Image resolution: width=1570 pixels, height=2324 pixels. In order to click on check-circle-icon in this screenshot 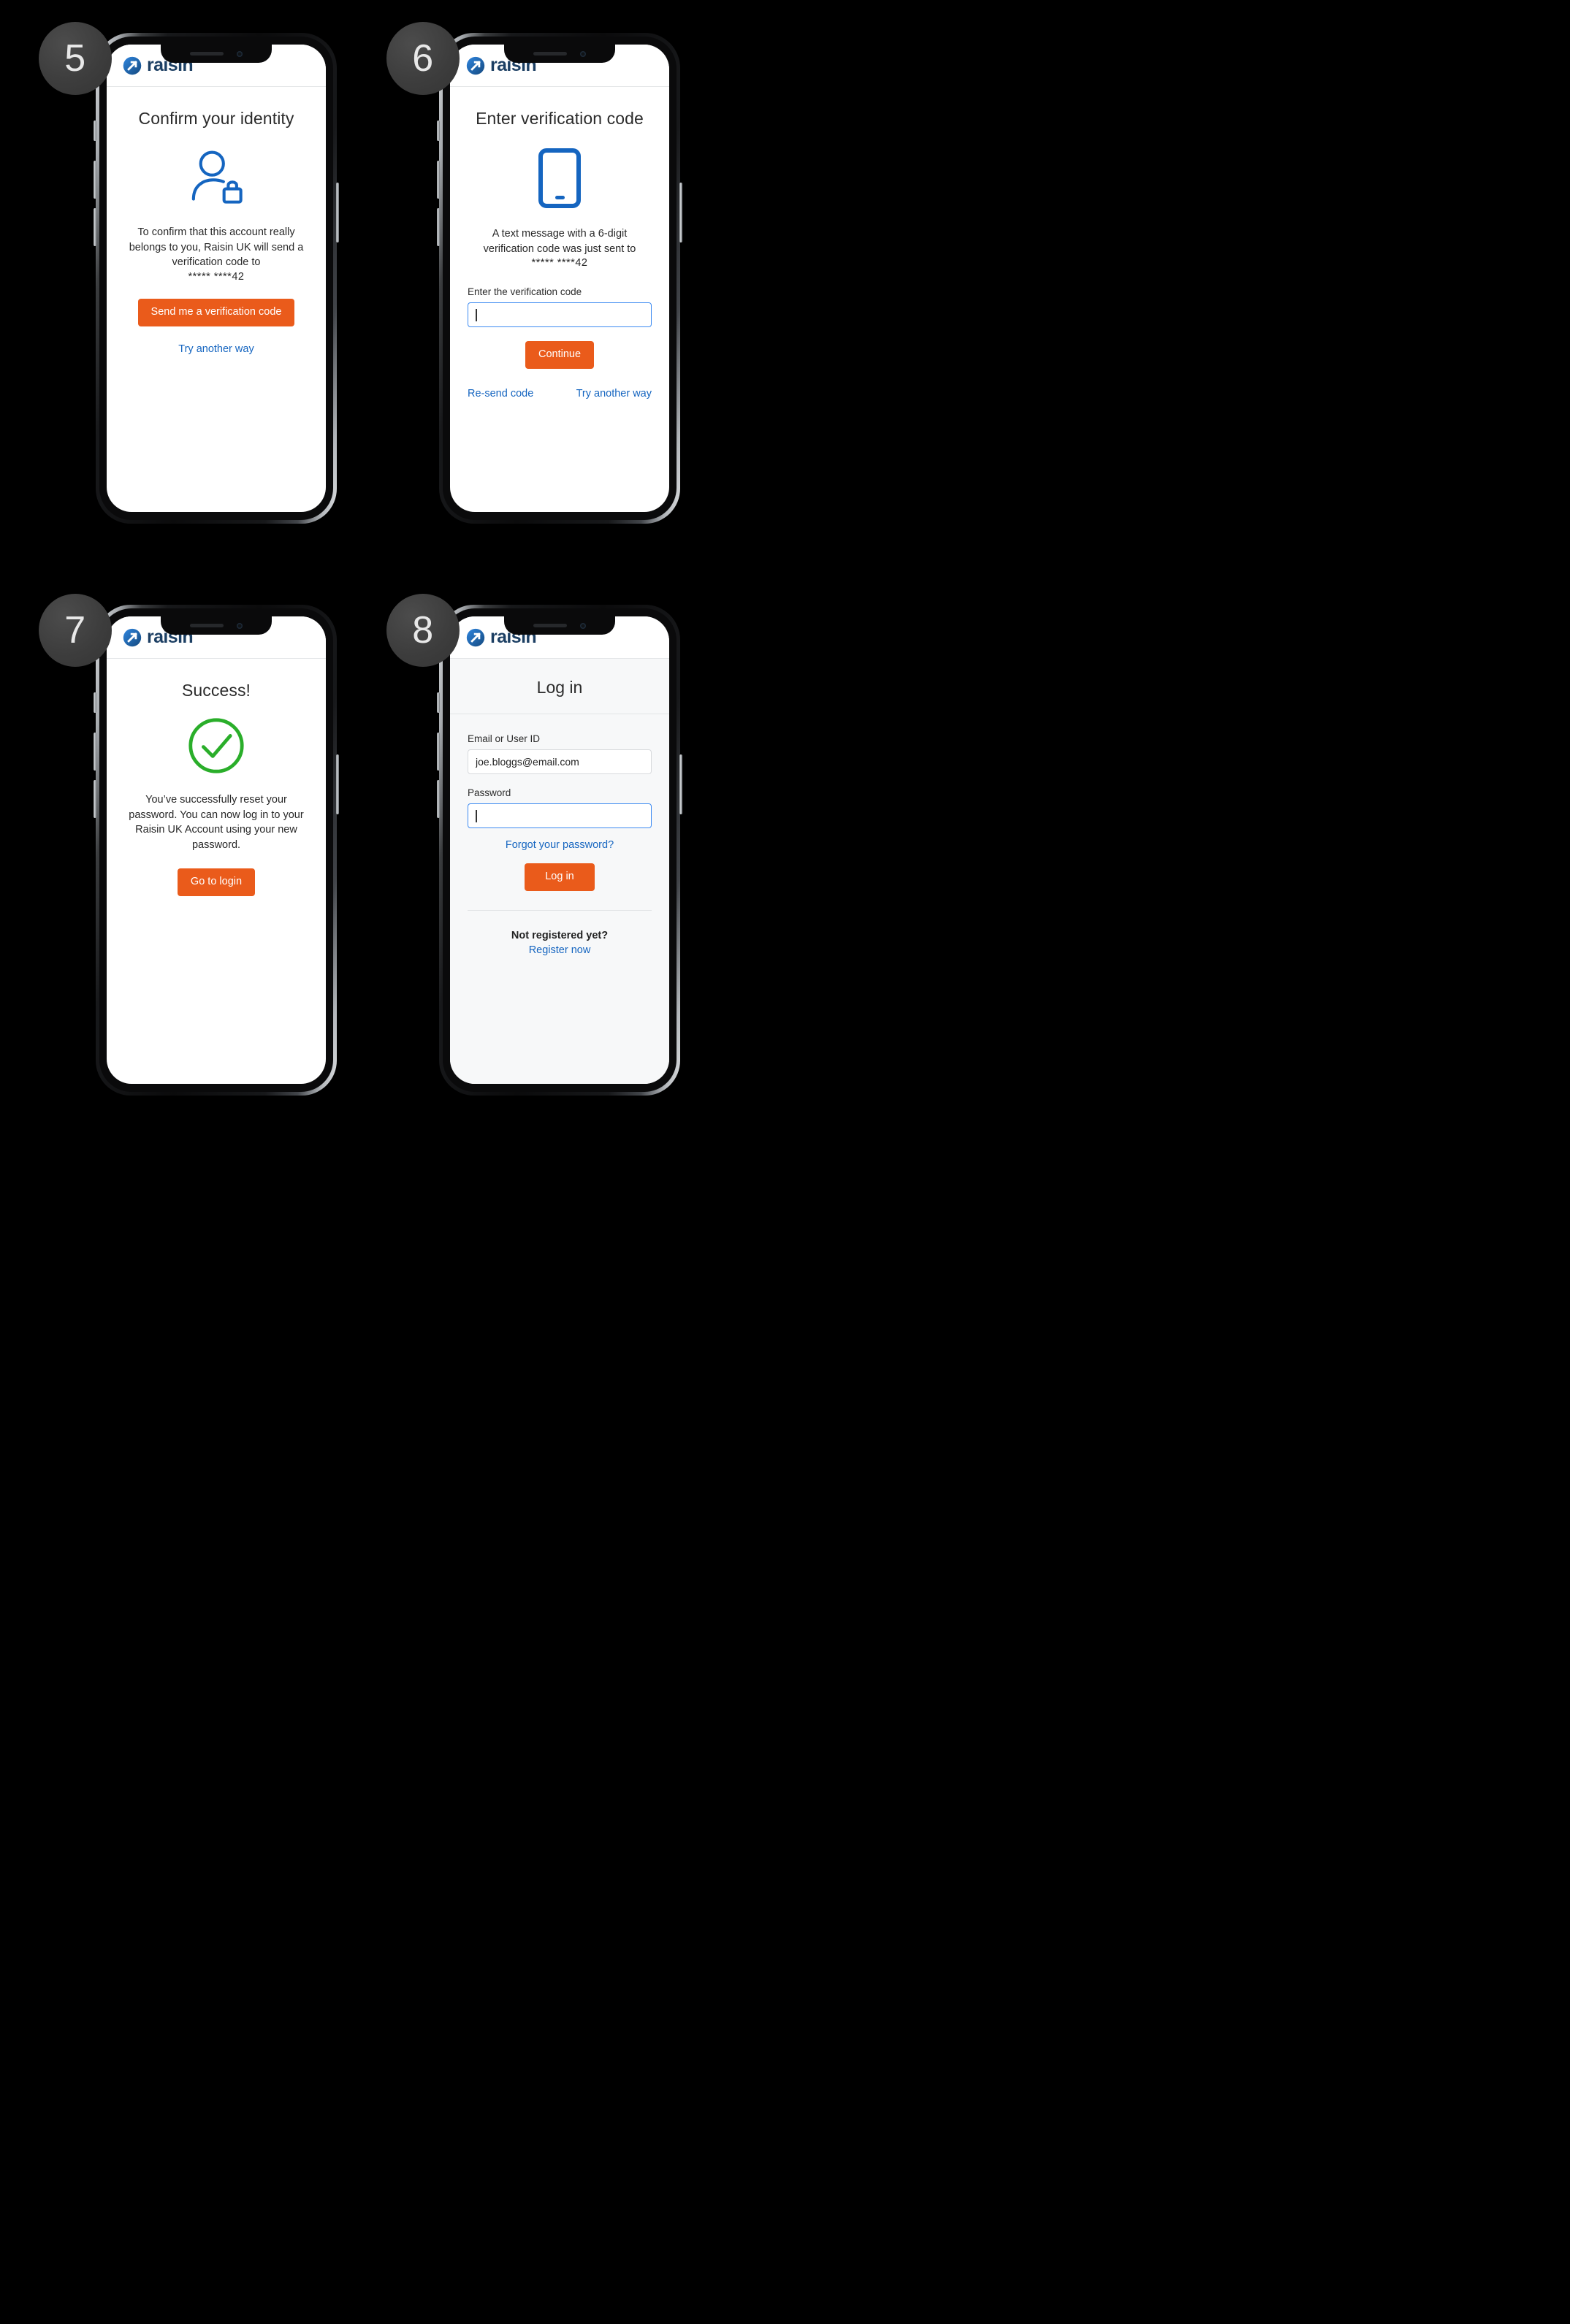, I will do `click(216, 745)`.